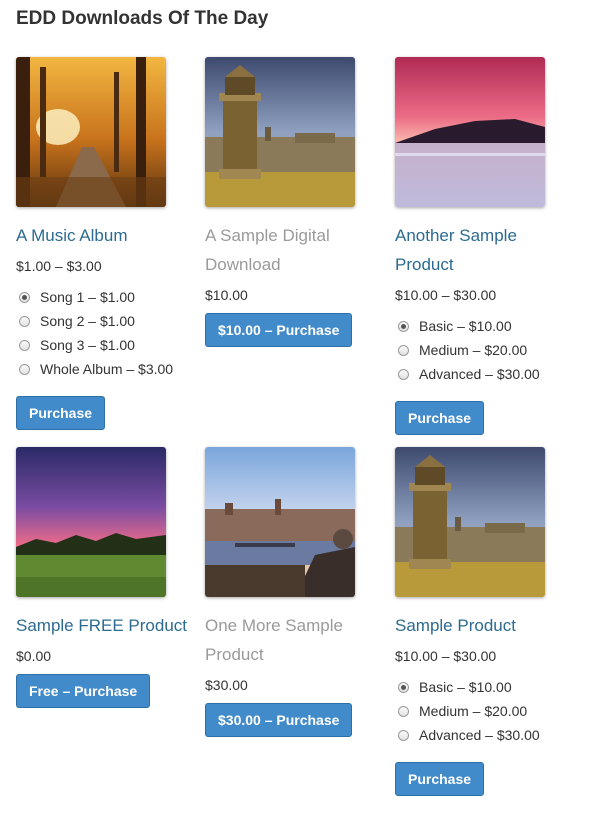 This screenshot has width=598, height=823. What do you see at coordinates (83, 691) in the screenshot?
I see `purchase-button: Free – Purchase` at bounding box center [83, 691].